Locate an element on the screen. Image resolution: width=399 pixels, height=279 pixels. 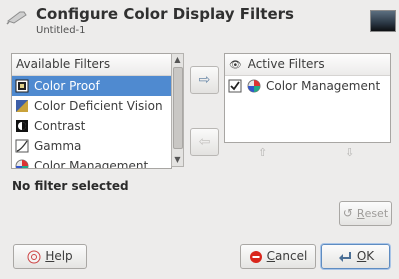
scroll-up-arrow-icon: ▲ is located at coordinates (177, 60).